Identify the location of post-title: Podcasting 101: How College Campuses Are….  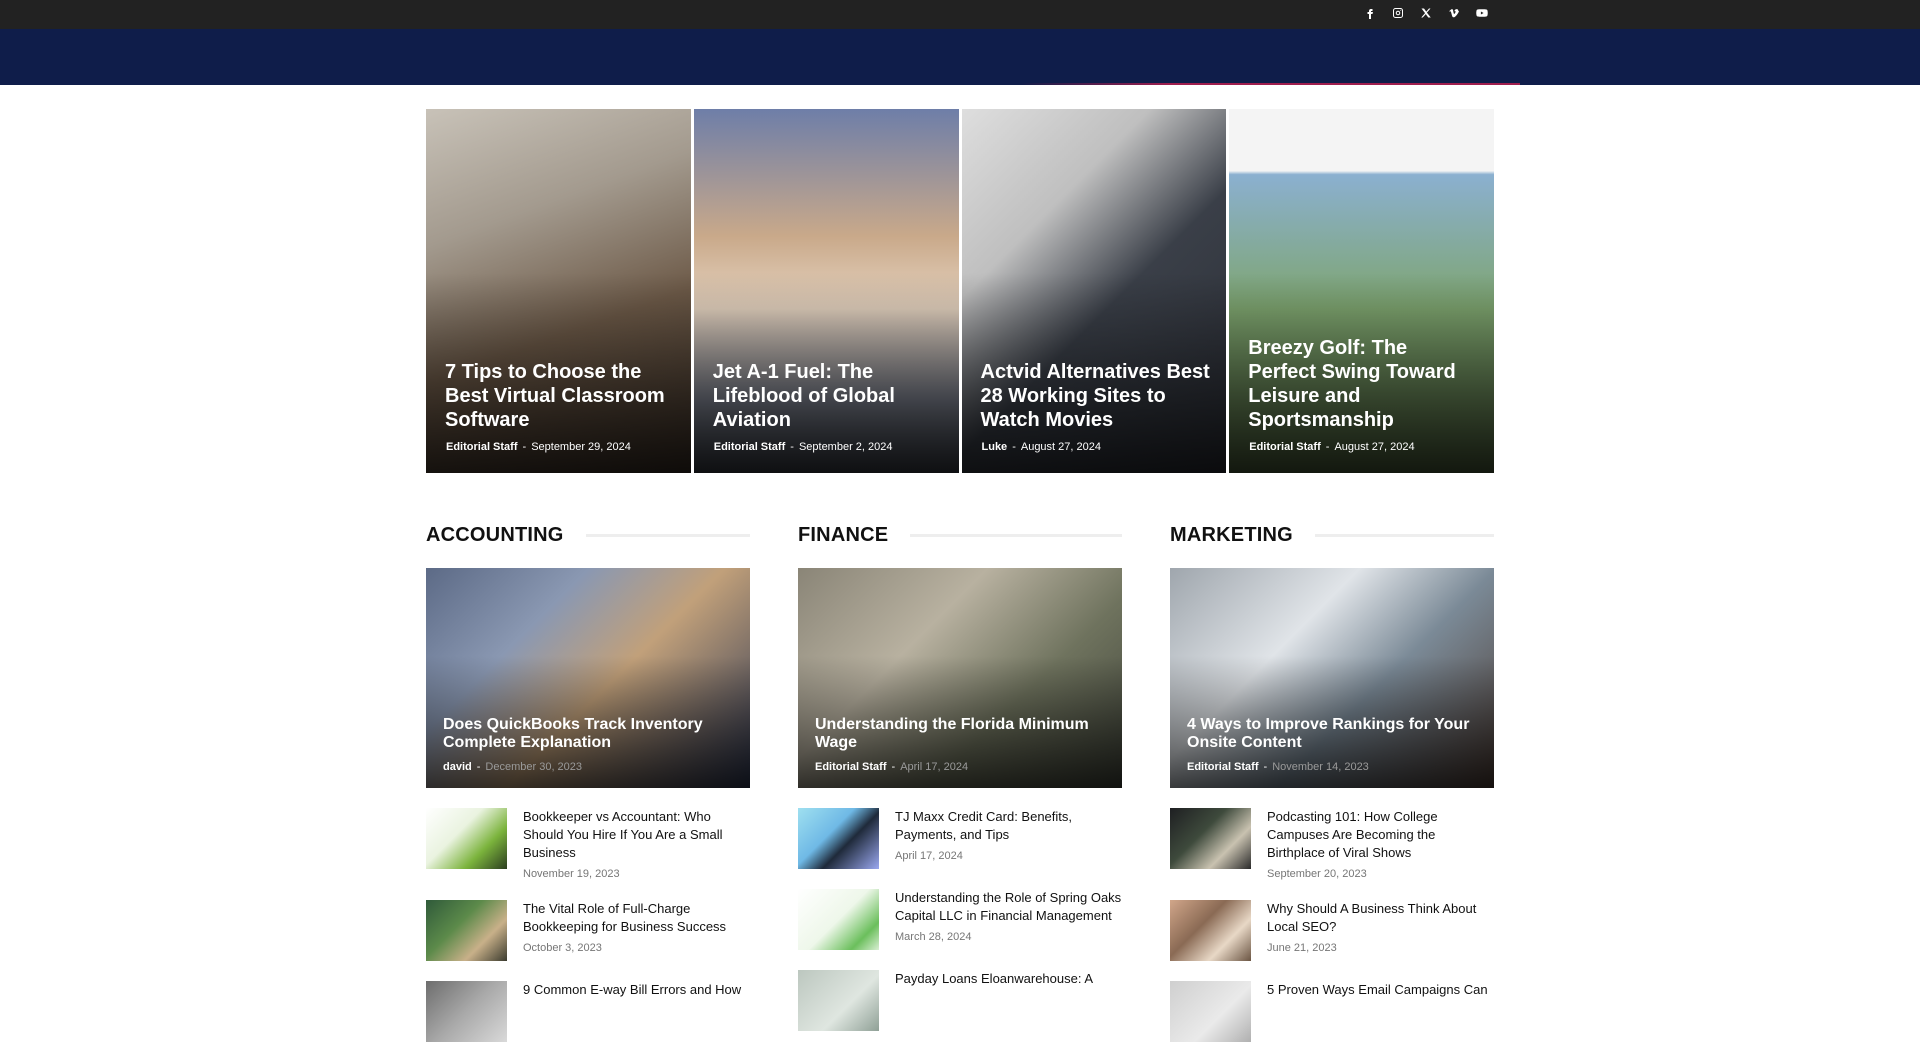
(1380, 835).